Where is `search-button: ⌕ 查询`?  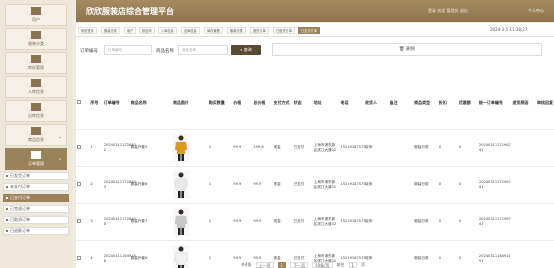
search-button: ⌕ 查询 is located at coordinates (246, 50).